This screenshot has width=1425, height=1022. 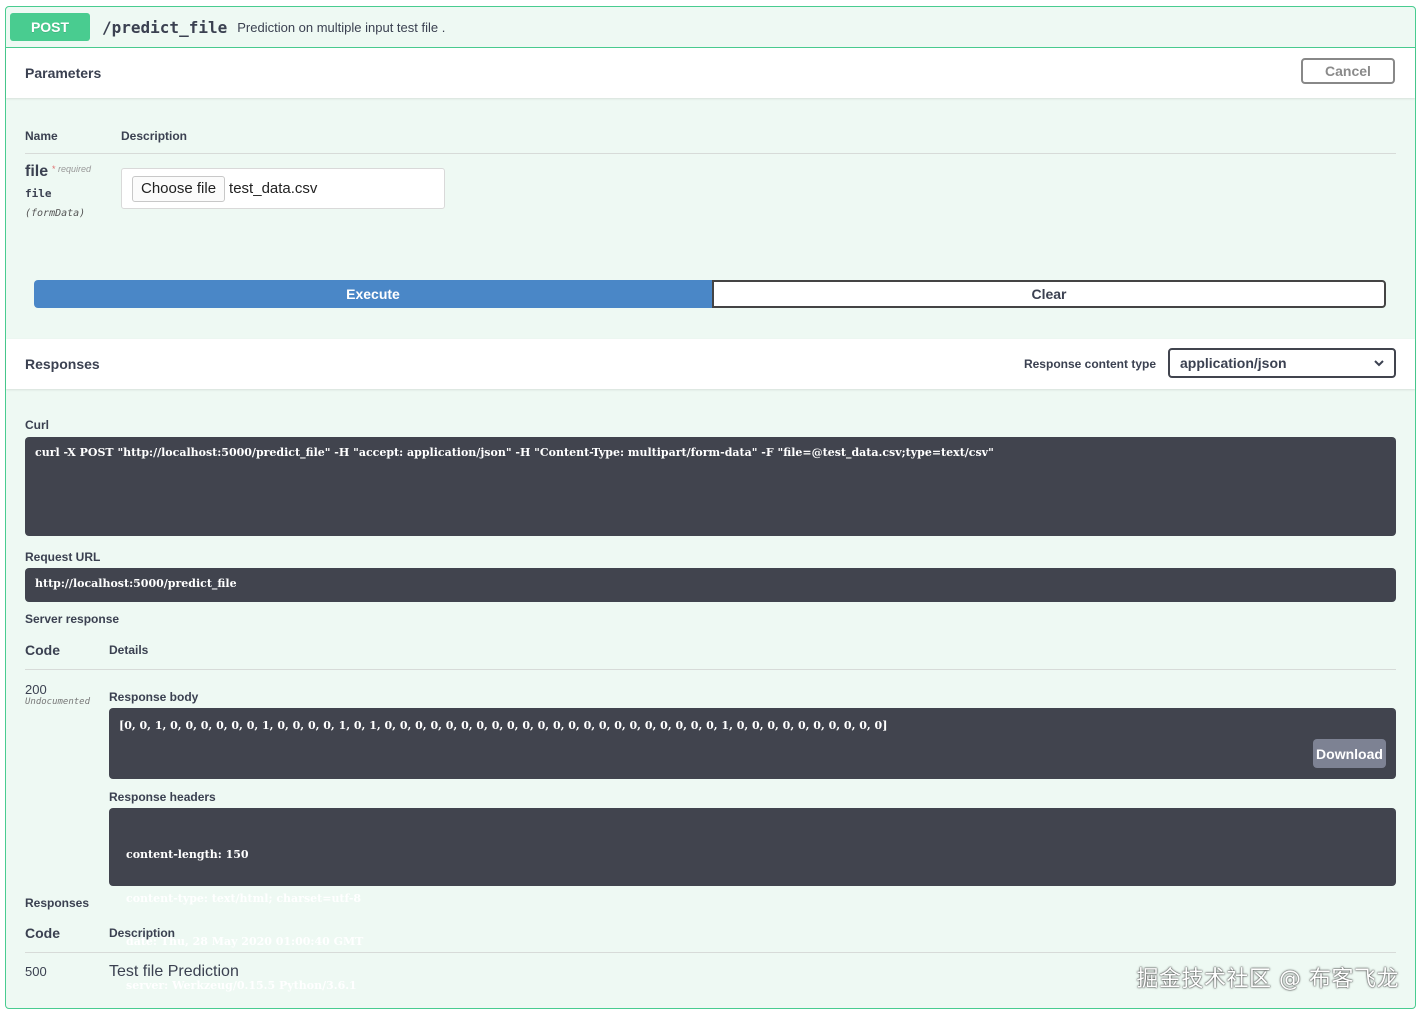 What do you see at coordinates (37, 425) in the screenshot?
I see `curl-label: Curl` at bounding box center [37, 425].